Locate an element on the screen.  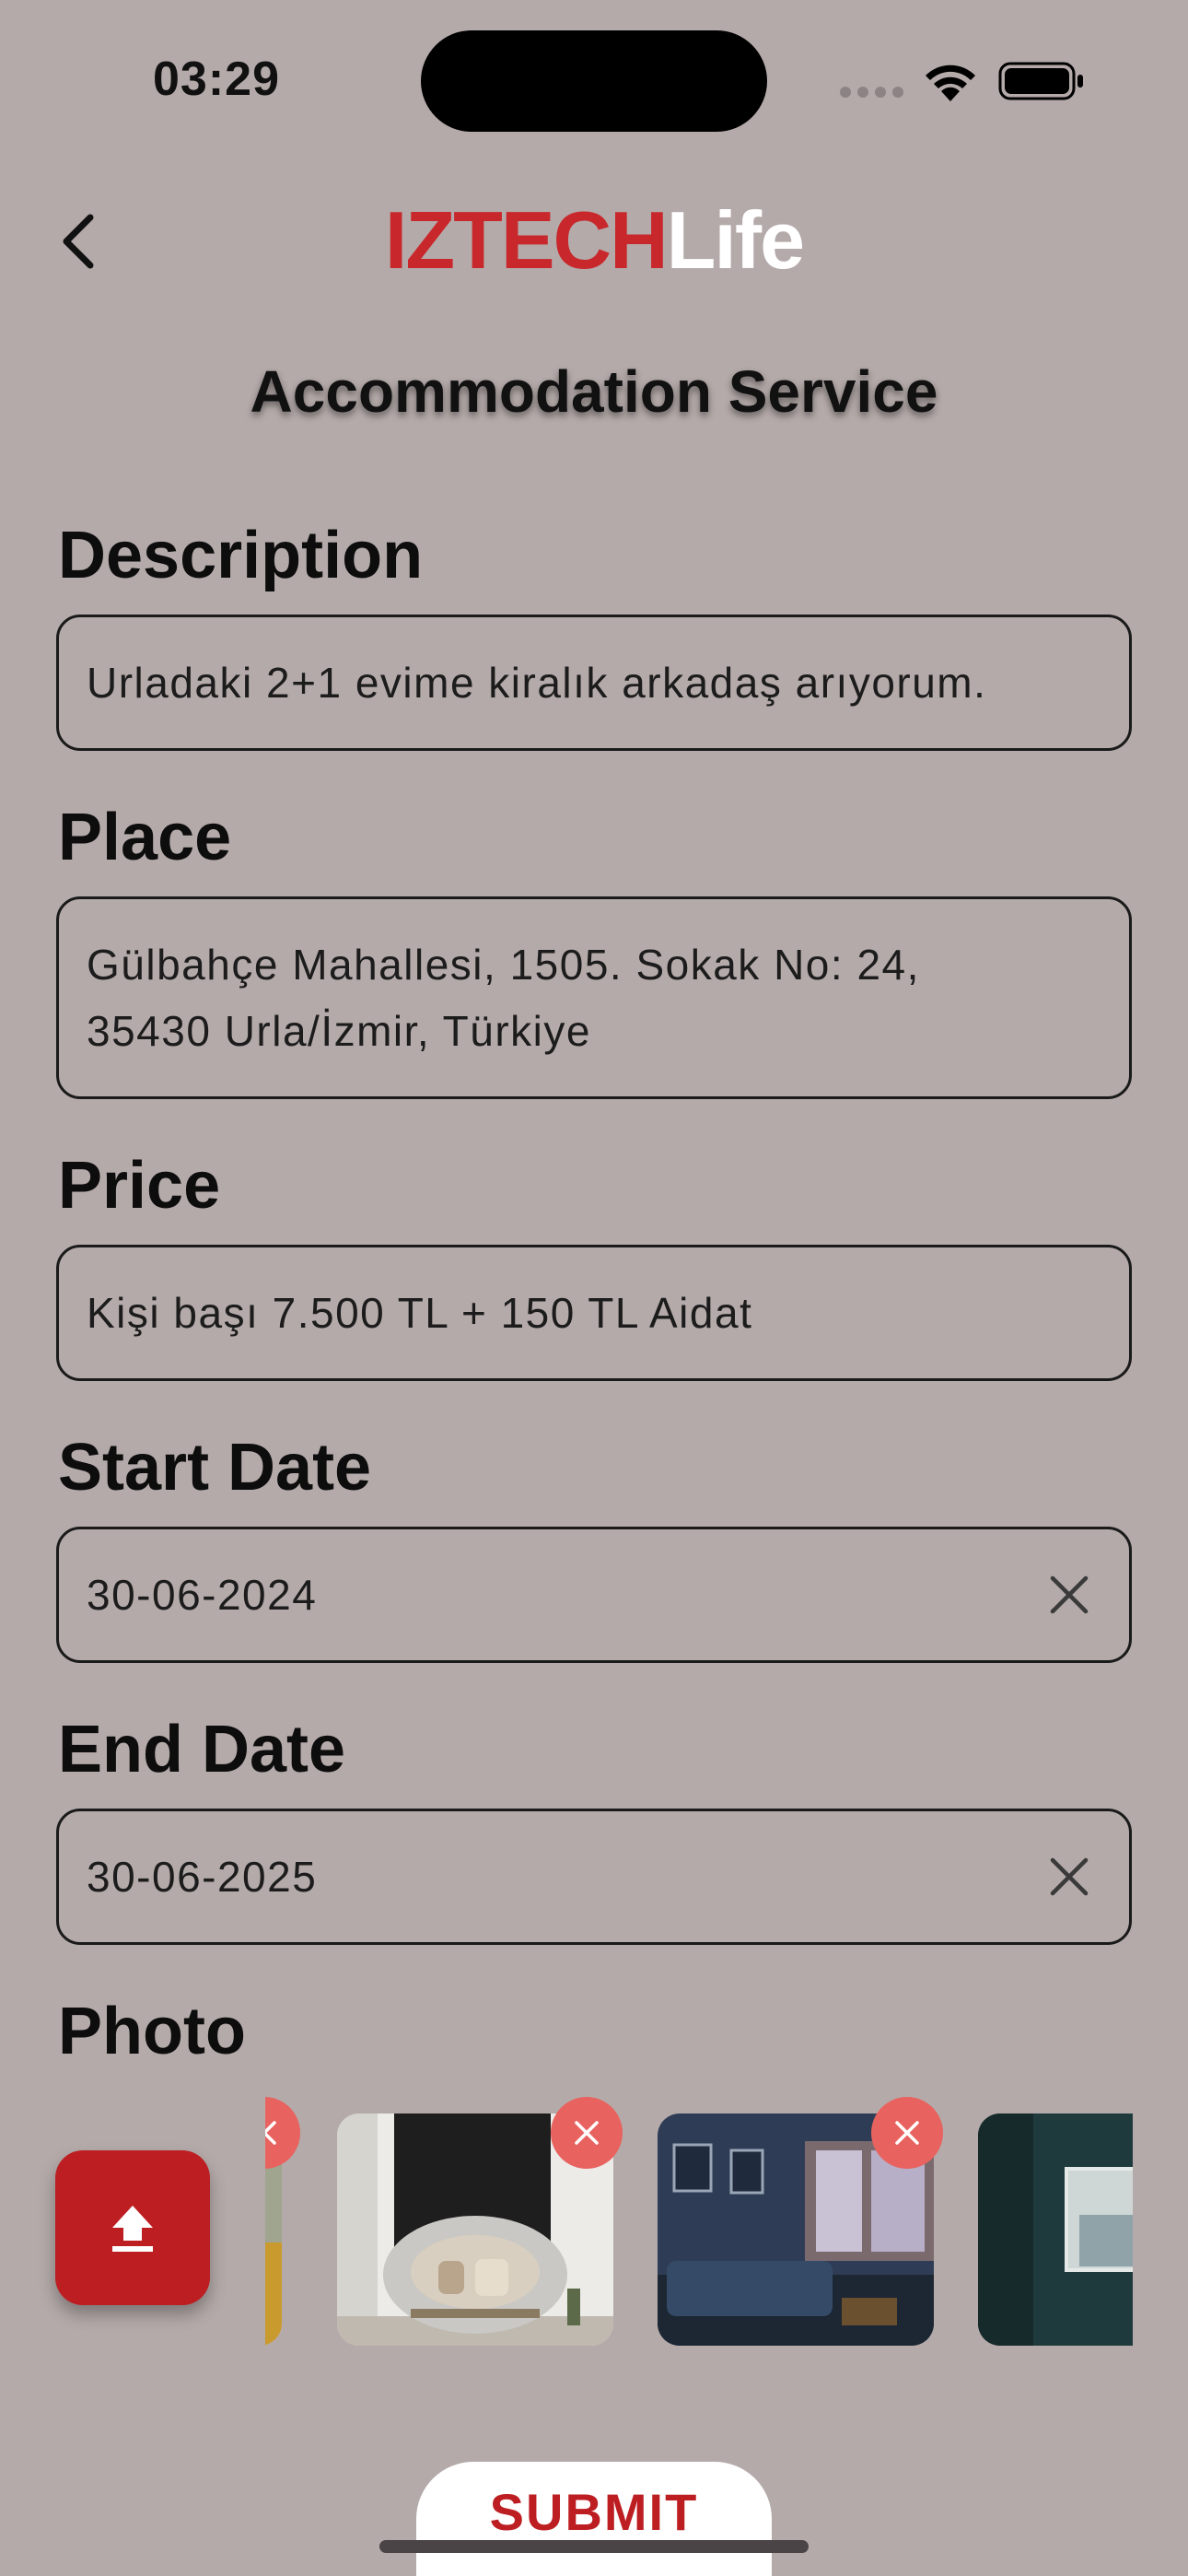
end-date-field: 30-06-2025 is located at coordinates (594, 1877).